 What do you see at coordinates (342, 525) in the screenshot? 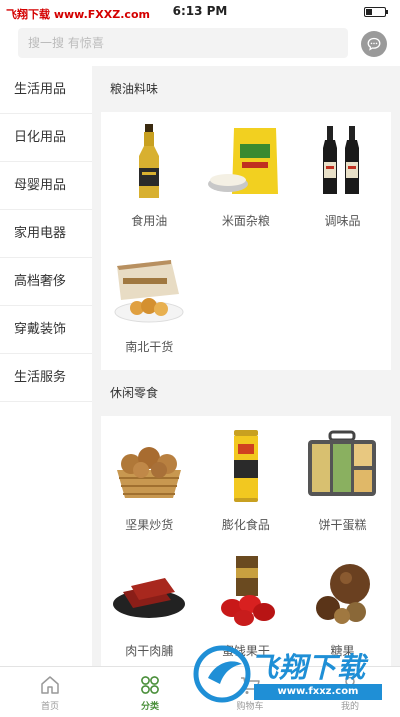
I see `category-item-label: 饼干蛋糕` at bounding box center [342, 525].